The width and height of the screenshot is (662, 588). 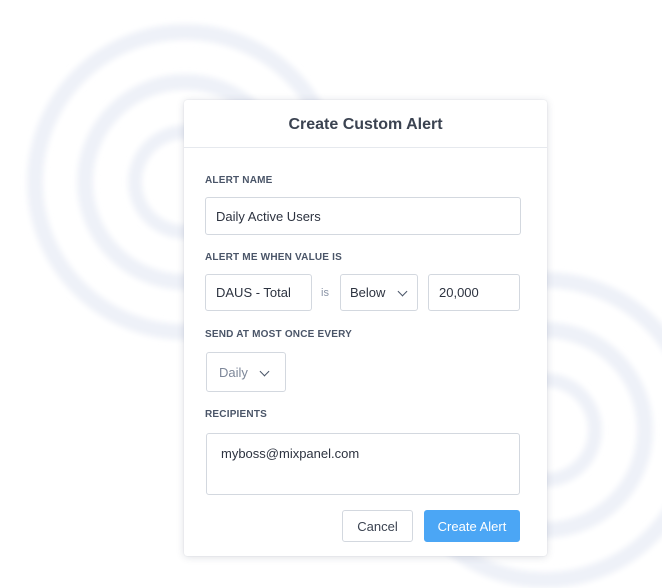 I want to click on create-alert-button: Create Alert, so click(x=472, y=526).